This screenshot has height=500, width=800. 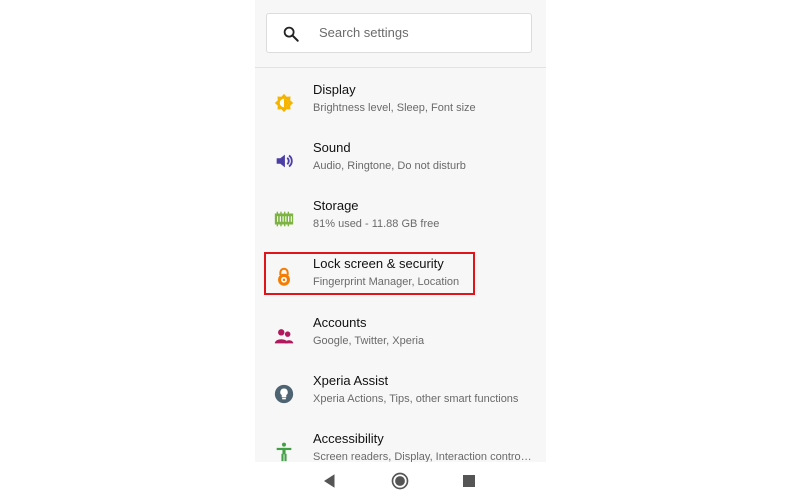 What do you see at coordinates (369, 341) in the screenshot?
I see `item-subtitle: Google, Twitter, Xperia` at bounding box center [369, 341].